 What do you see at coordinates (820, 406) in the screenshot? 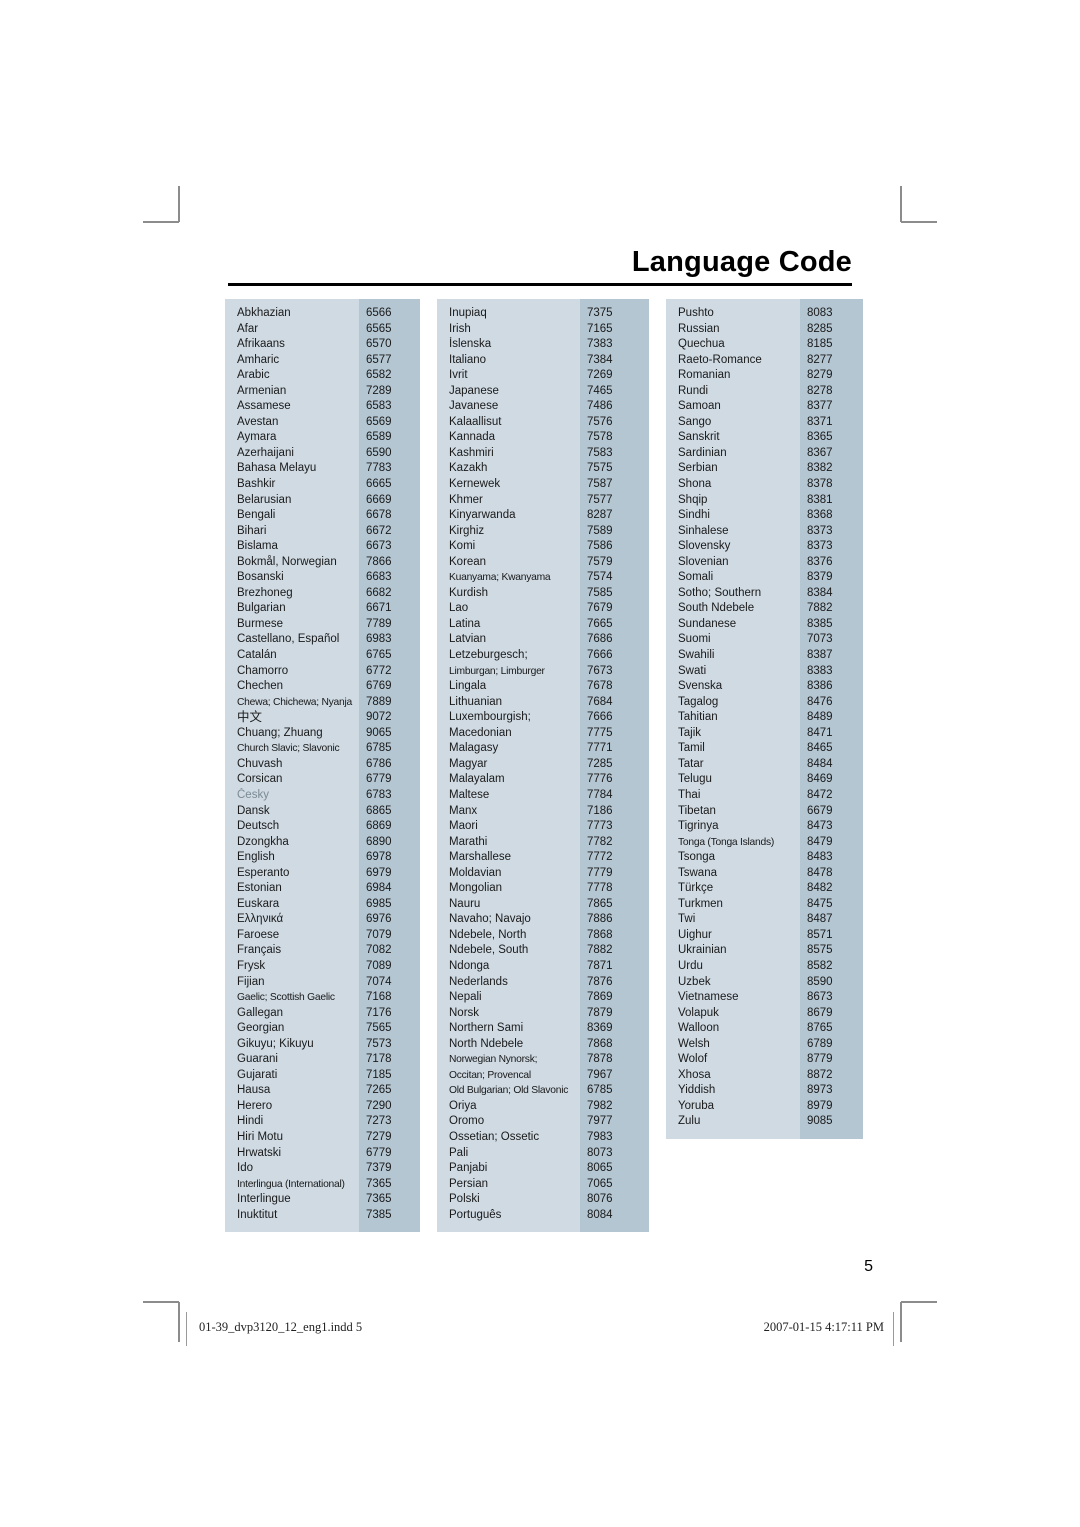
I see `language-code: 8377` at bounding box center [820, 406].